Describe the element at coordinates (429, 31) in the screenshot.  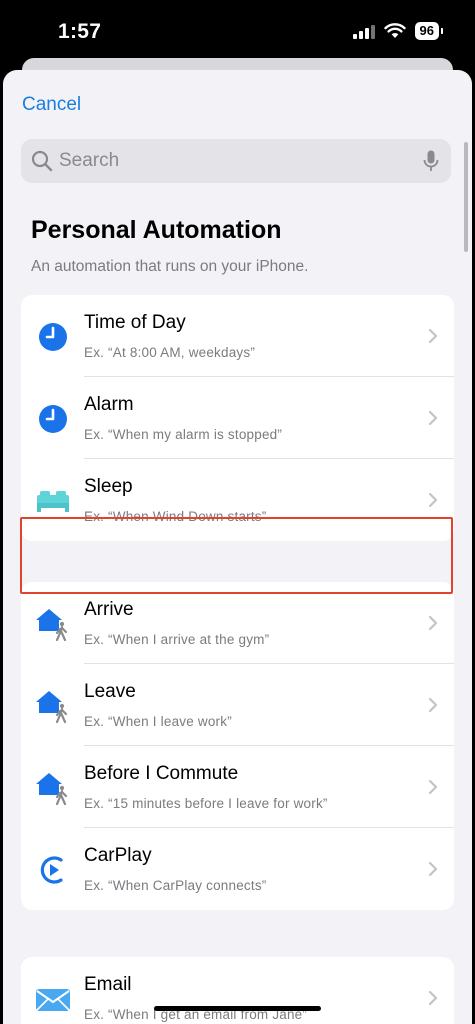
I see `battery-indicator: 96` at that location.